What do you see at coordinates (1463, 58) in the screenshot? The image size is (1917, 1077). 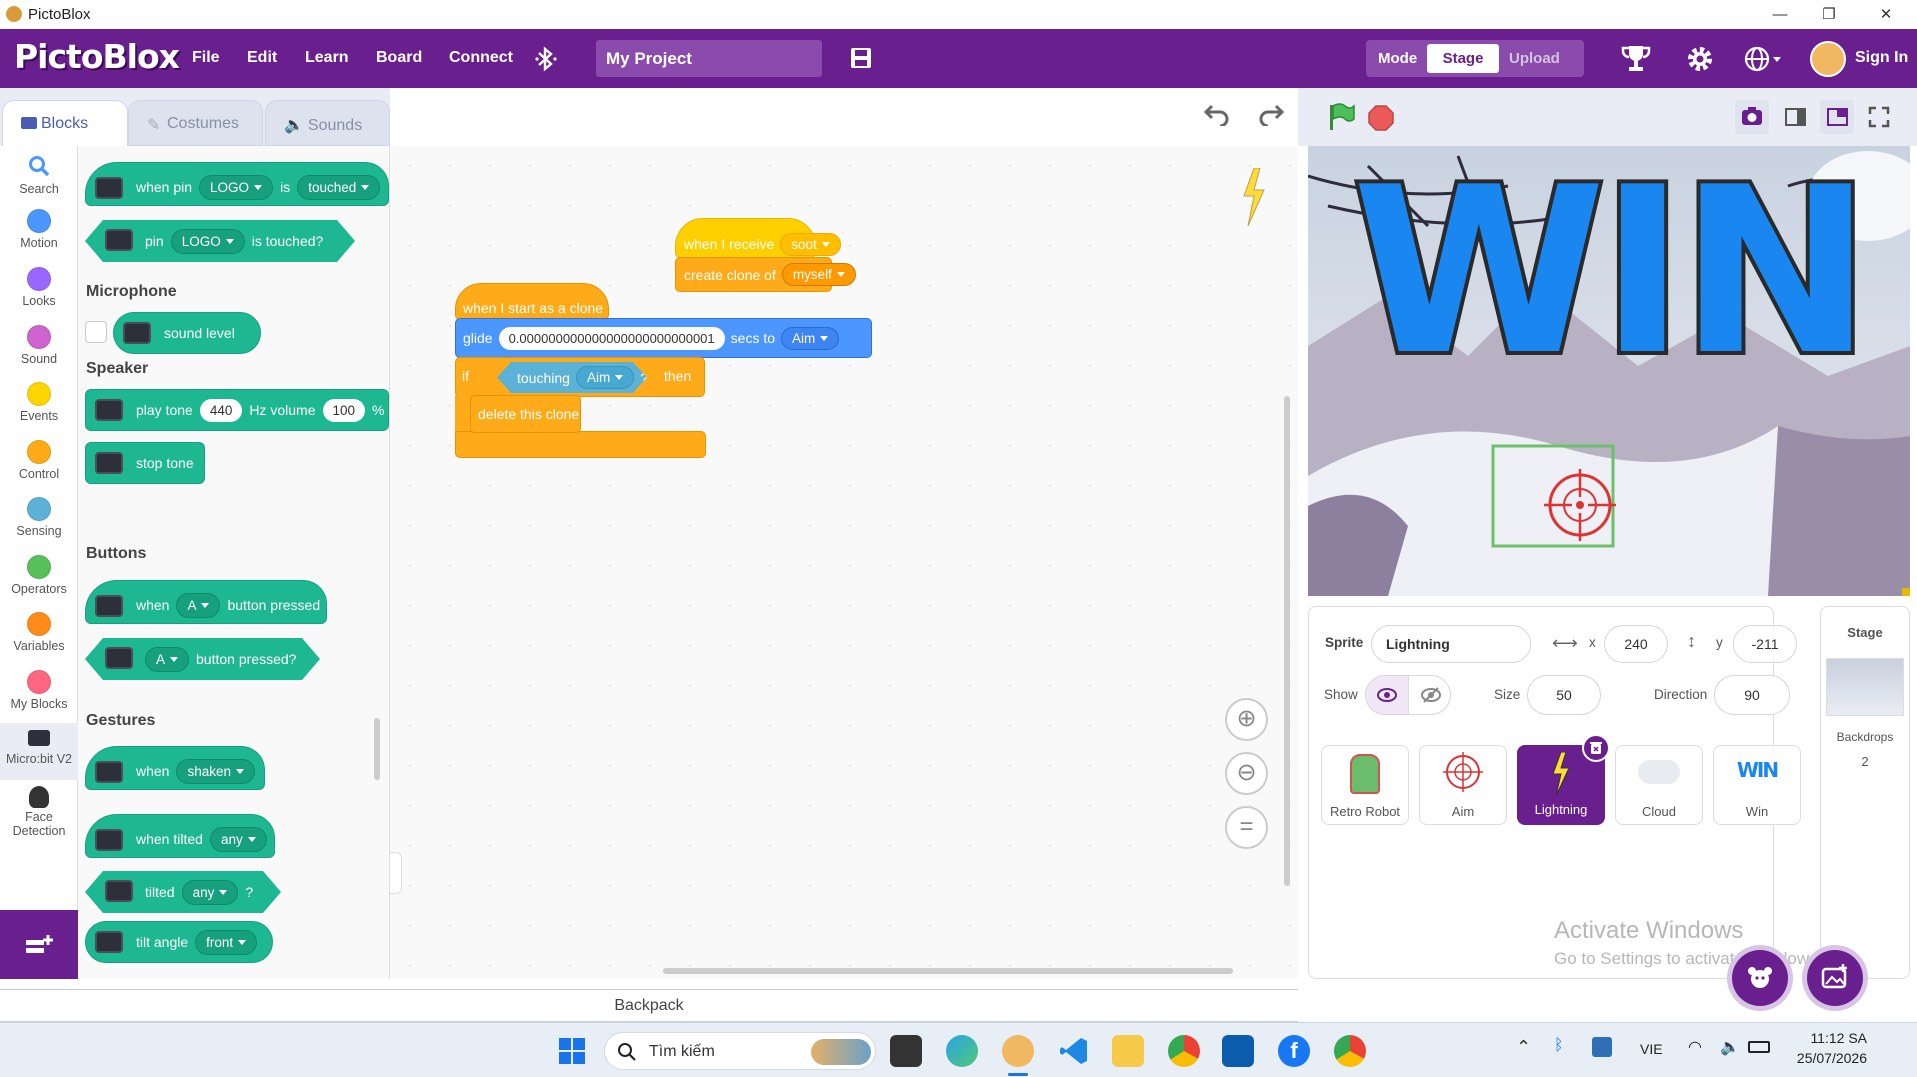 I see `mode-stage-button: Stage` at bounding box center [1463, 58].